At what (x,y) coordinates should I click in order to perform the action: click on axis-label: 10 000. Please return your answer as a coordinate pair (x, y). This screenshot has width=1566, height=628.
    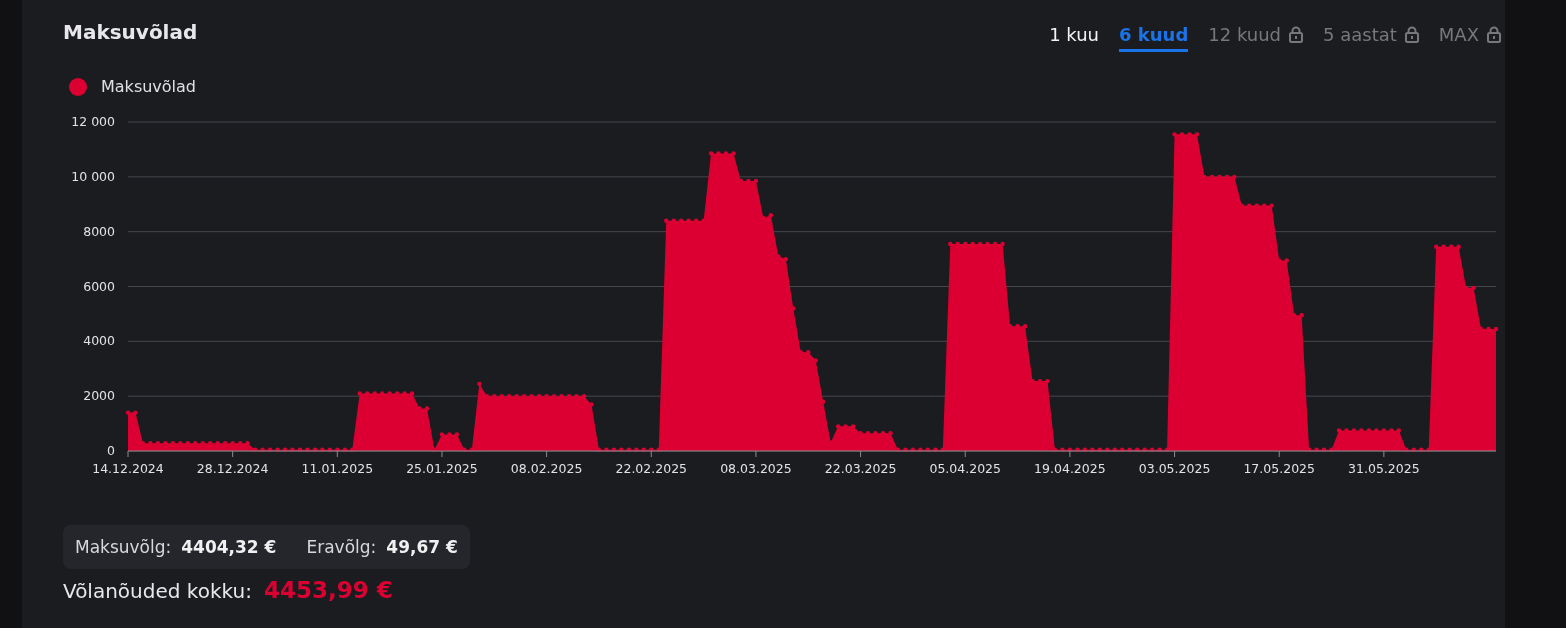
    Looking at the image, I should click on (93, 176).